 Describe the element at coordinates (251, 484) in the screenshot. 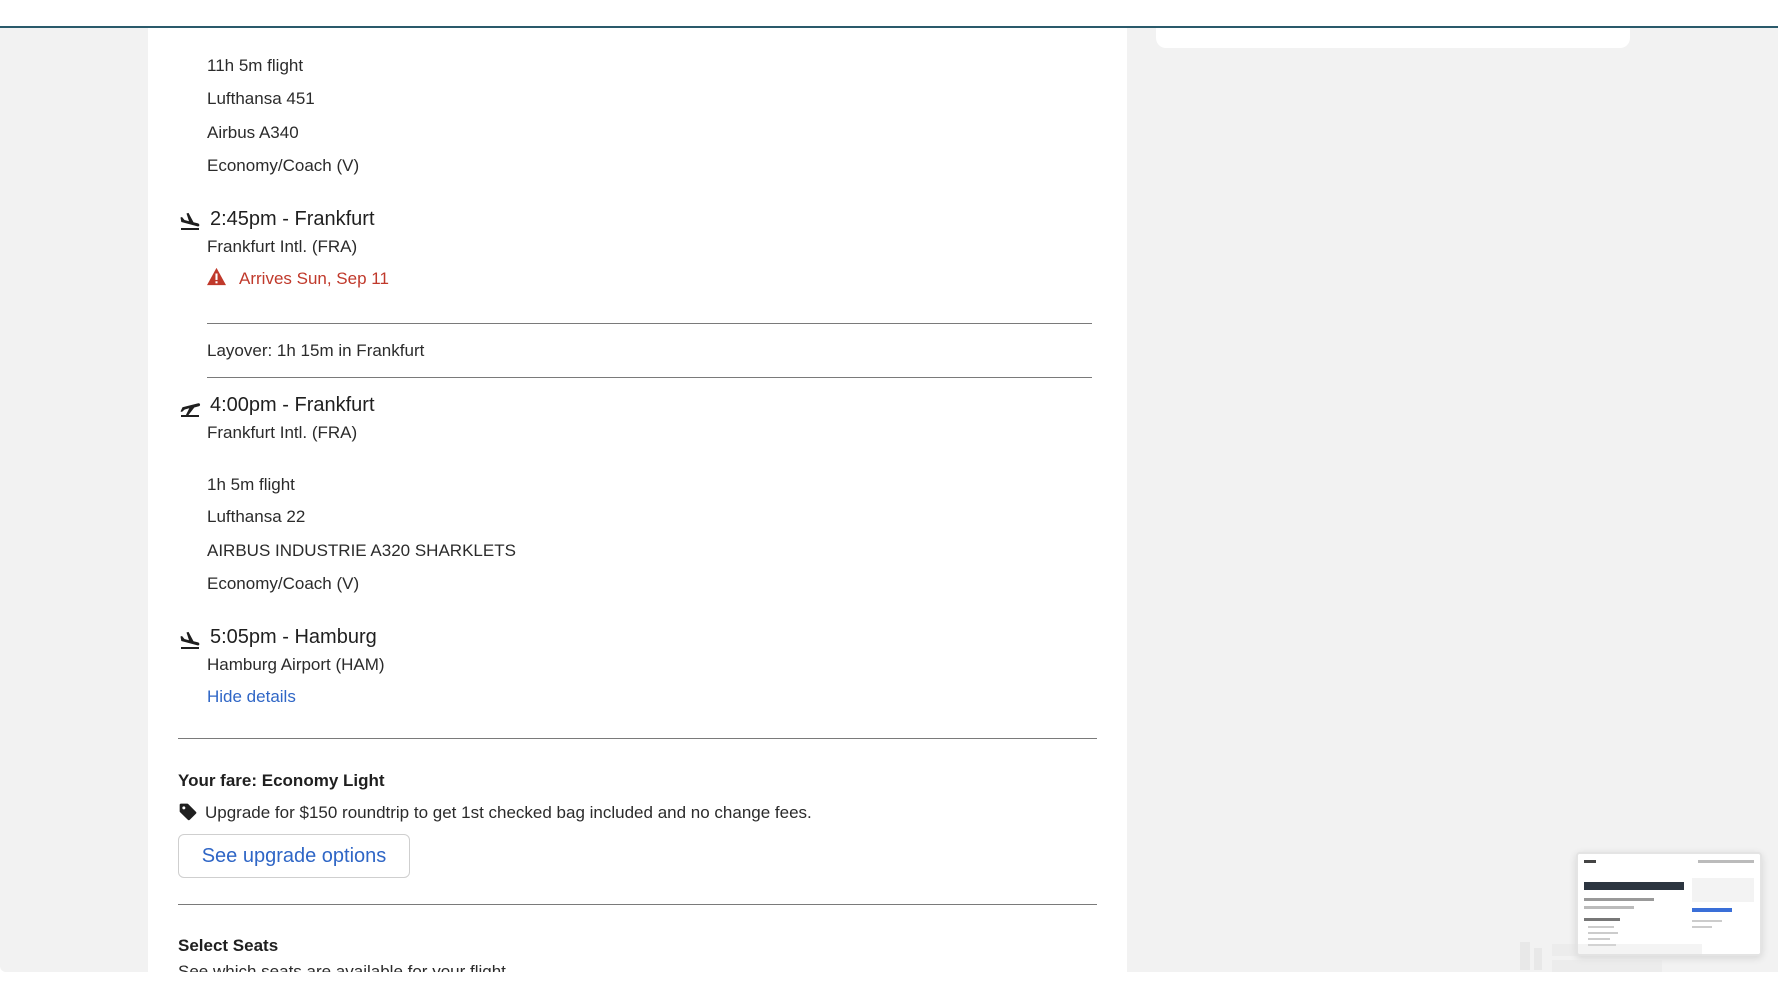

I see `segment2-duration: 1h 5m flight` at that location.